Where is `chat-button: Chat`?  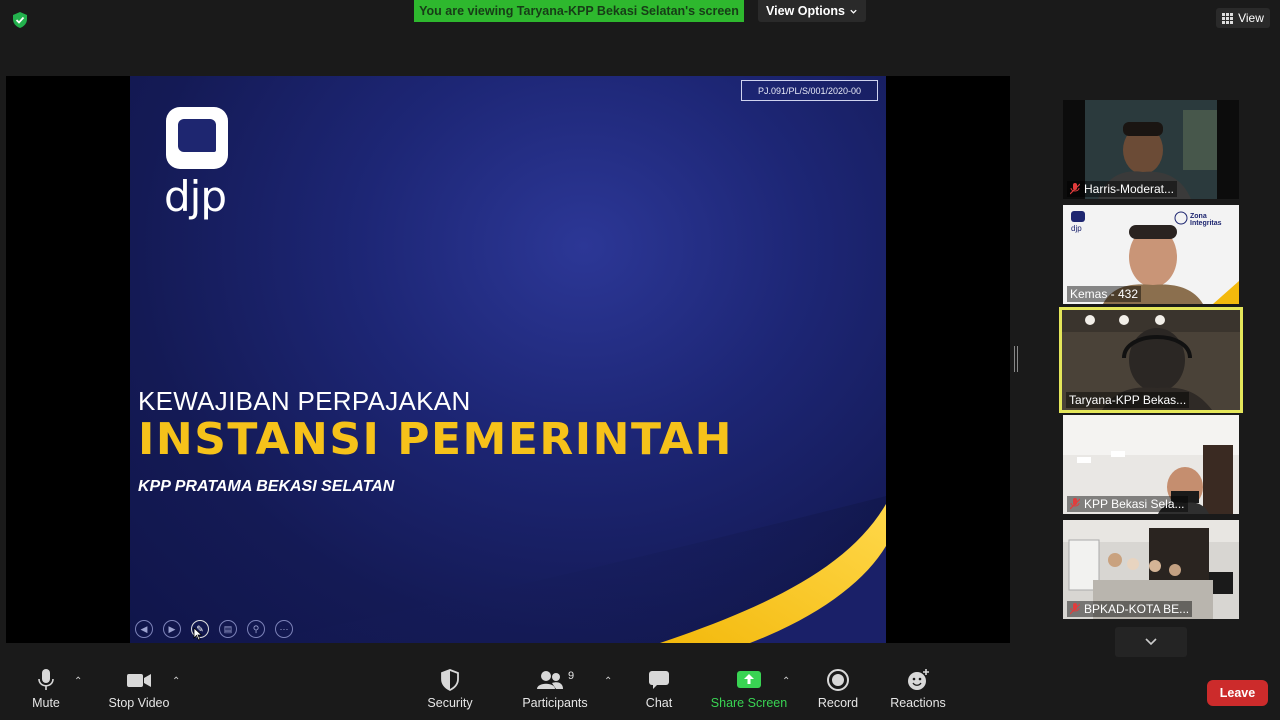 chat-button: Chat is located at coordinates (659, 689).